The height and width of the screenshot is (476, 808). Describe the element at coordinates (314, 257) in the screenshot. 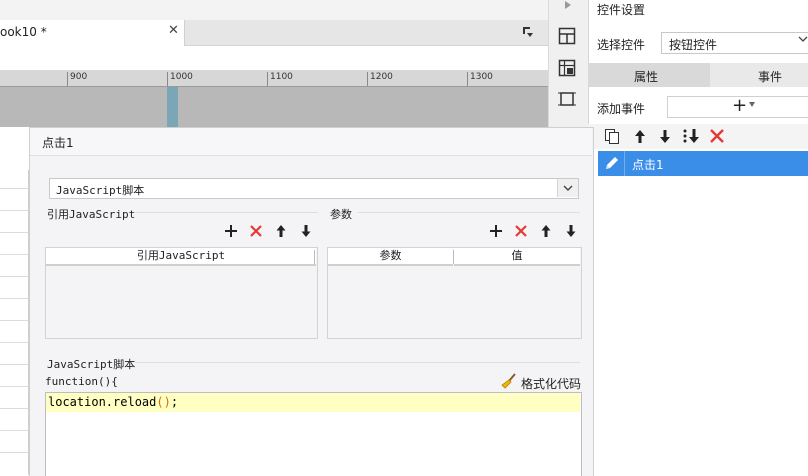

I see `column-separator` at that location.